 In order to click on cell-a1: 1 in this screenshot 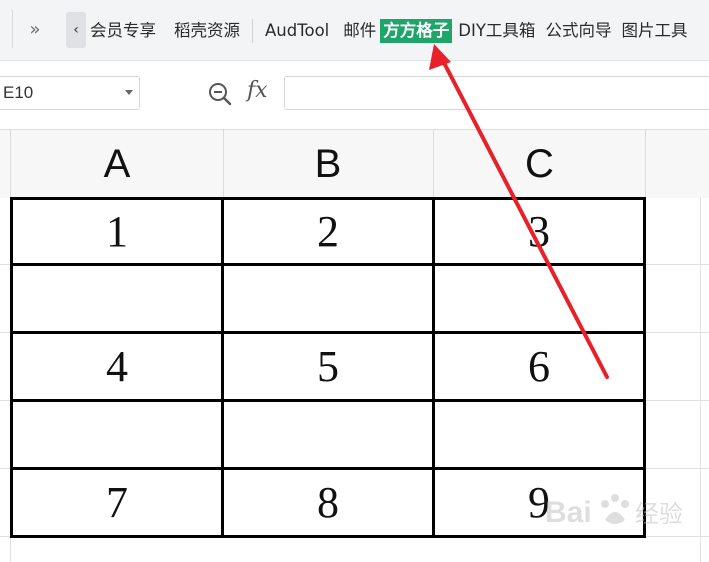, I will do `click(117, 231)`.